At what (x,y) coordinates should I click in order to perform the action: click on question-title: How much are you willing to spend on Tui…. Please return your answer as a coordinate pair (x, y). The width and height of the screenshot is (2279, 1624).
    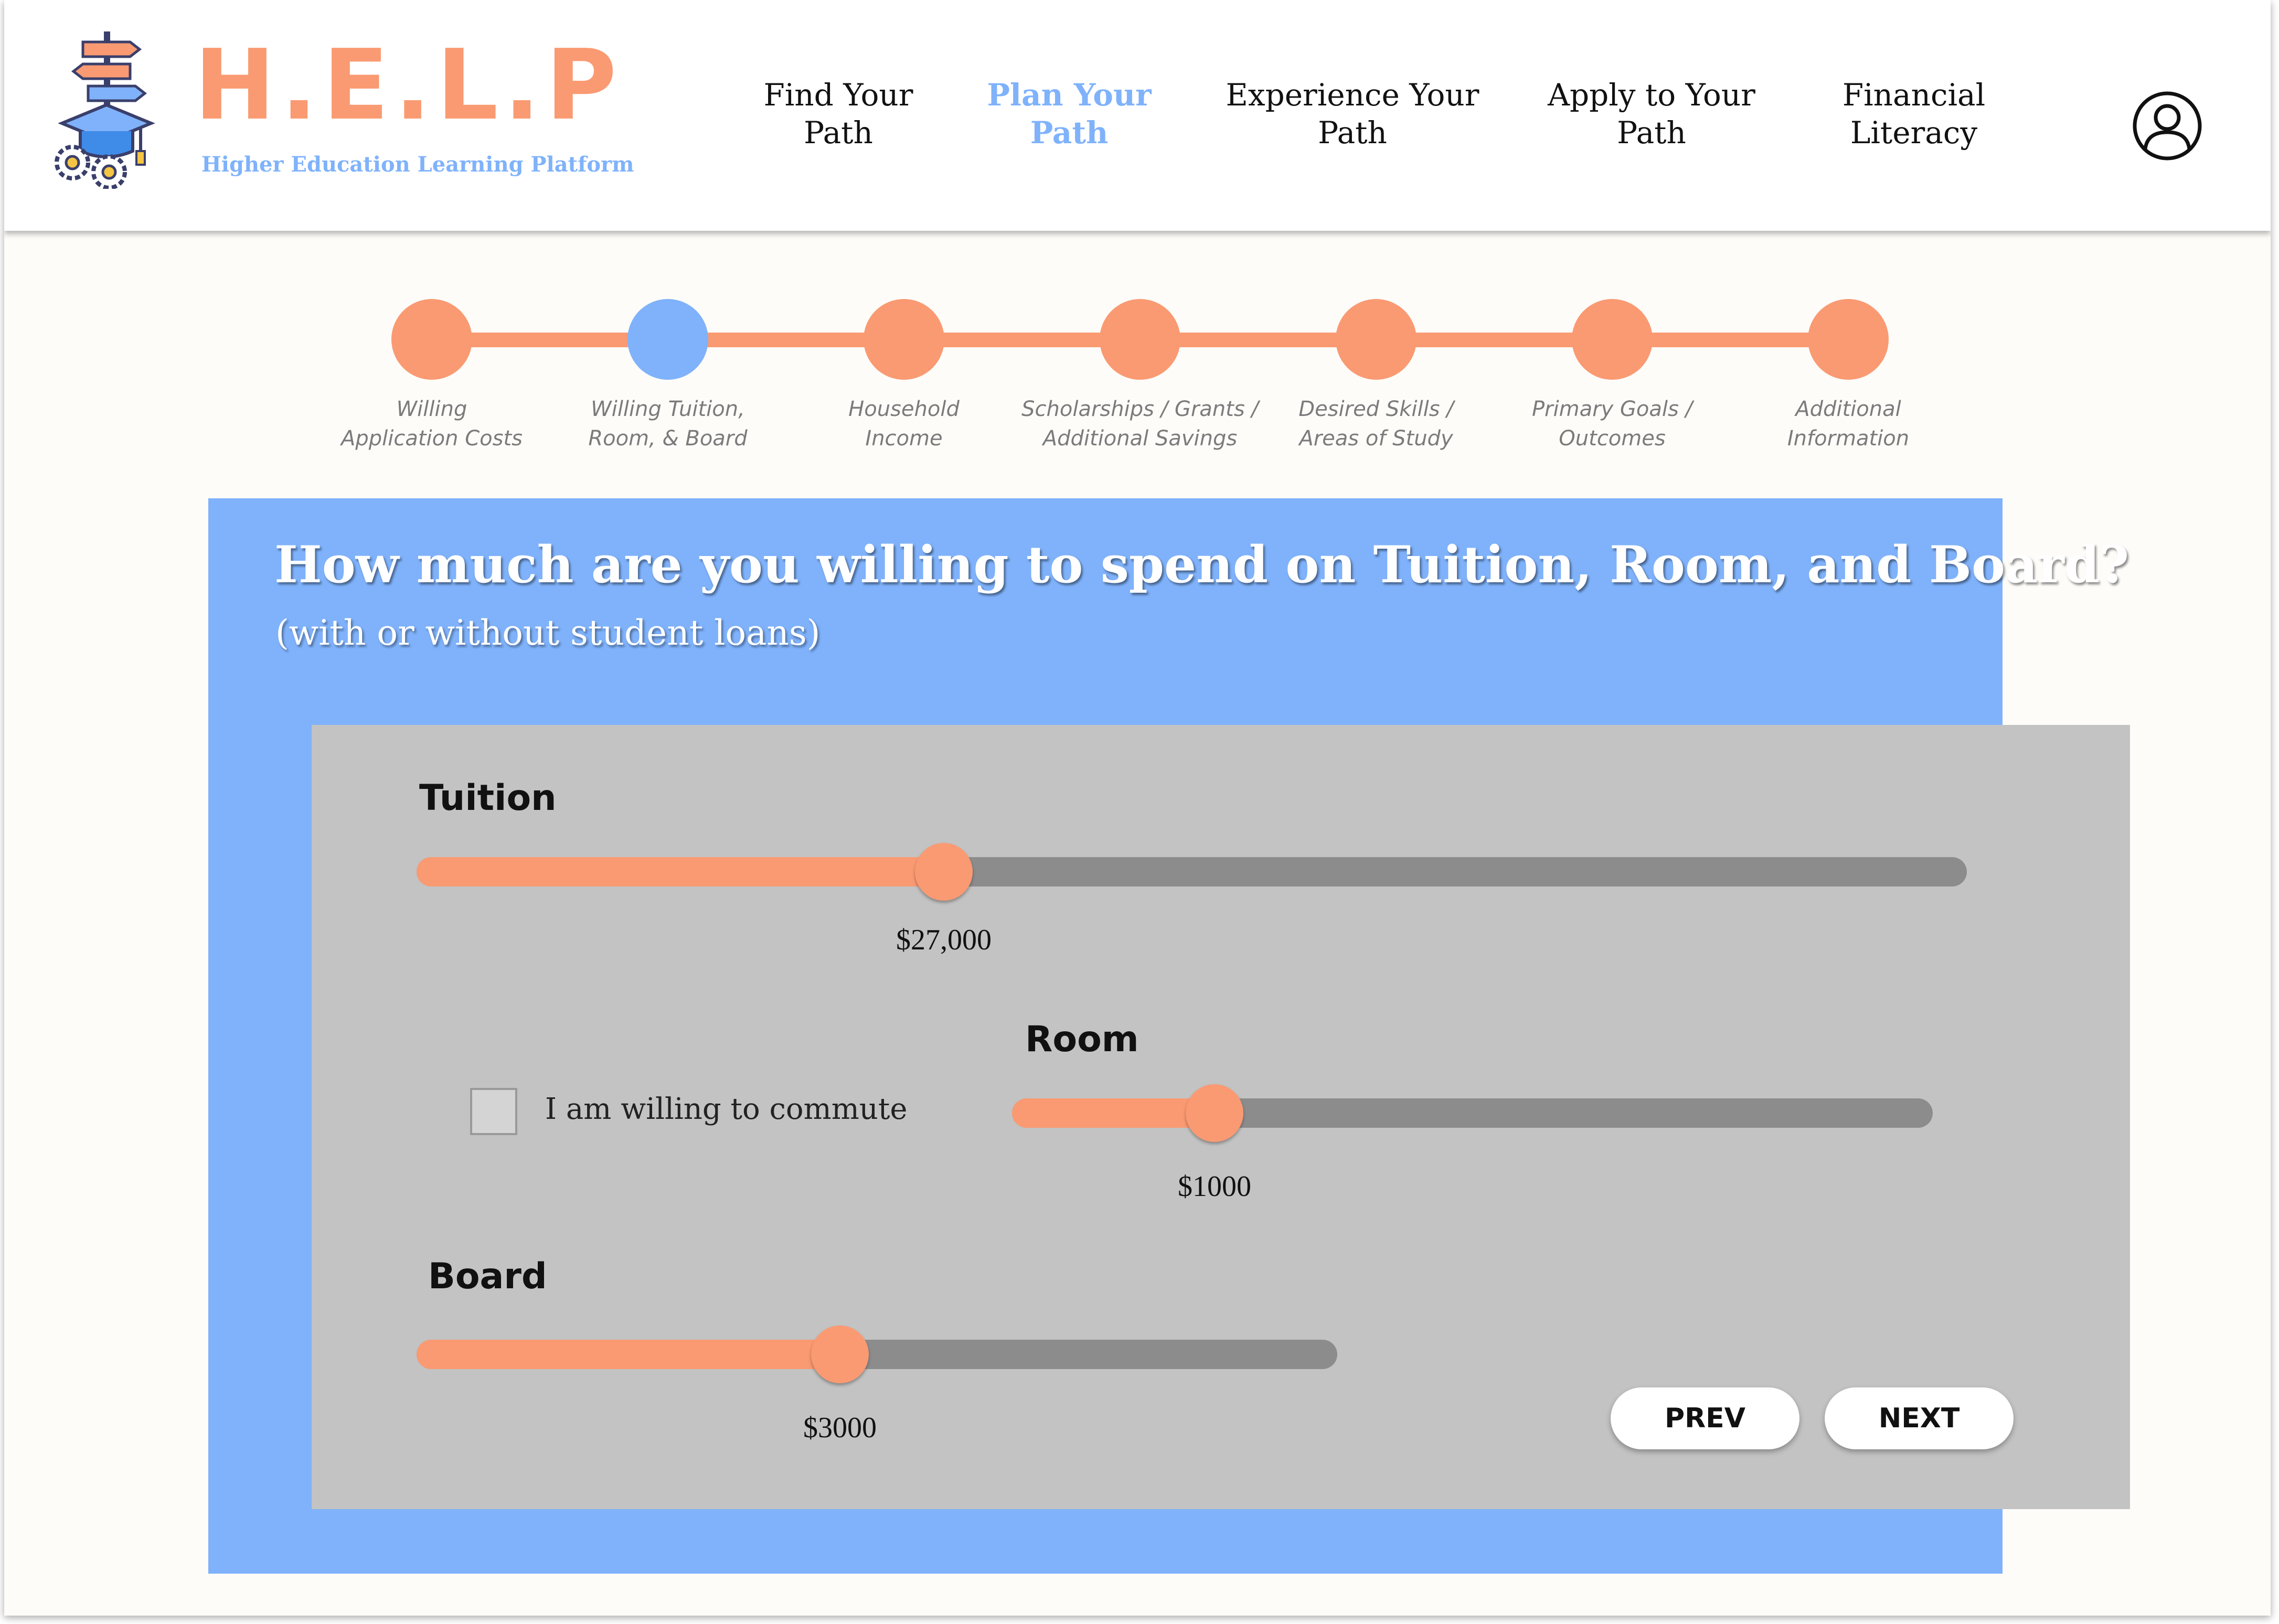
    Looking at the image, I should click on (1201, 564).